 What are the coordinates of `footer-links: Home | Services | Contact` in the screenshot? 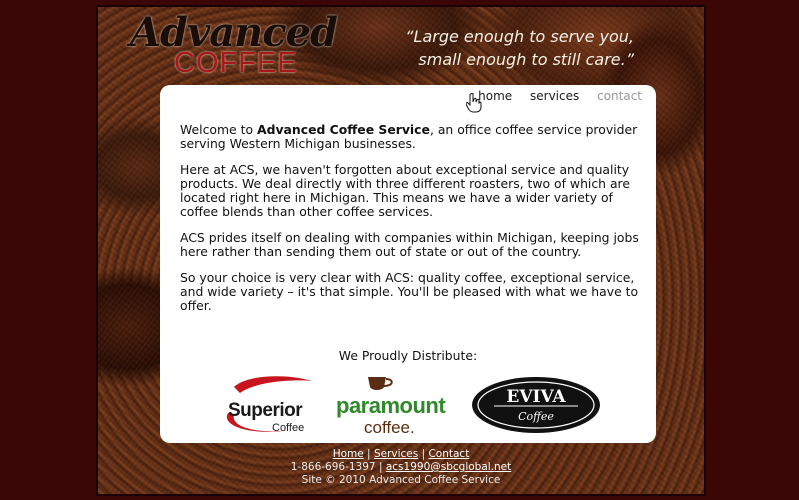 It's located at (401, 454).